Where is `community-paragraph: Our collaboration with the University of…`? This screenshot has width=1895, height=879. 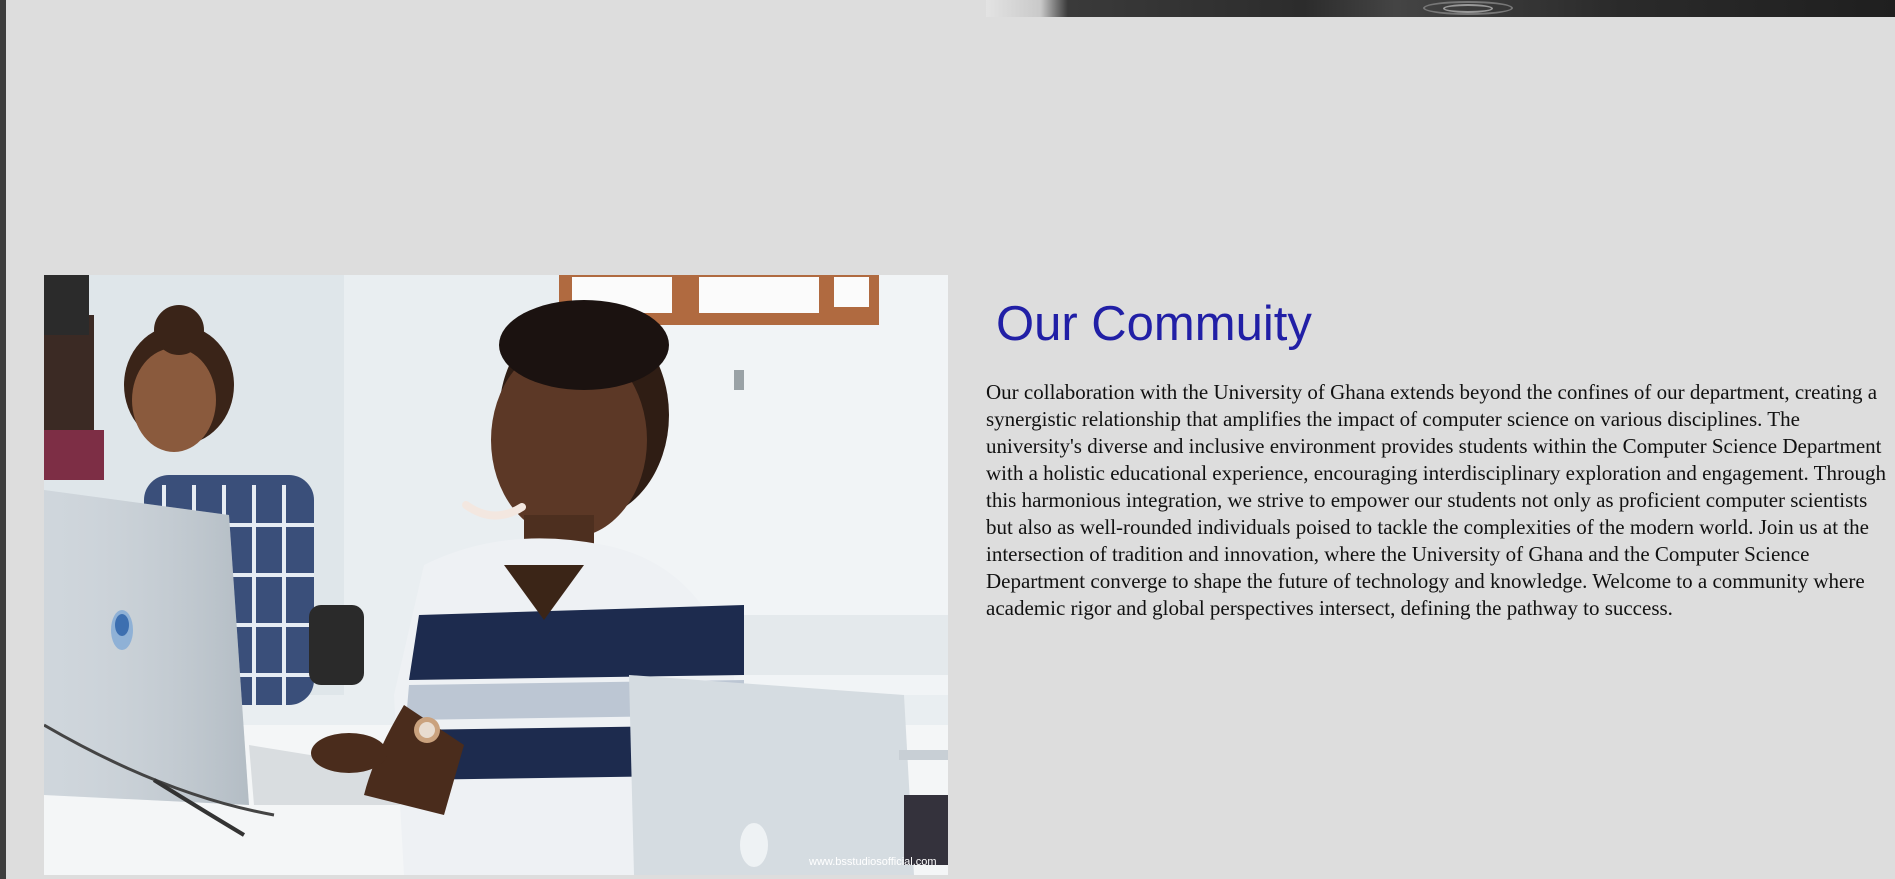 community-paragraph: Our collaboration with the University of… is located at coordinates (1436, 500).